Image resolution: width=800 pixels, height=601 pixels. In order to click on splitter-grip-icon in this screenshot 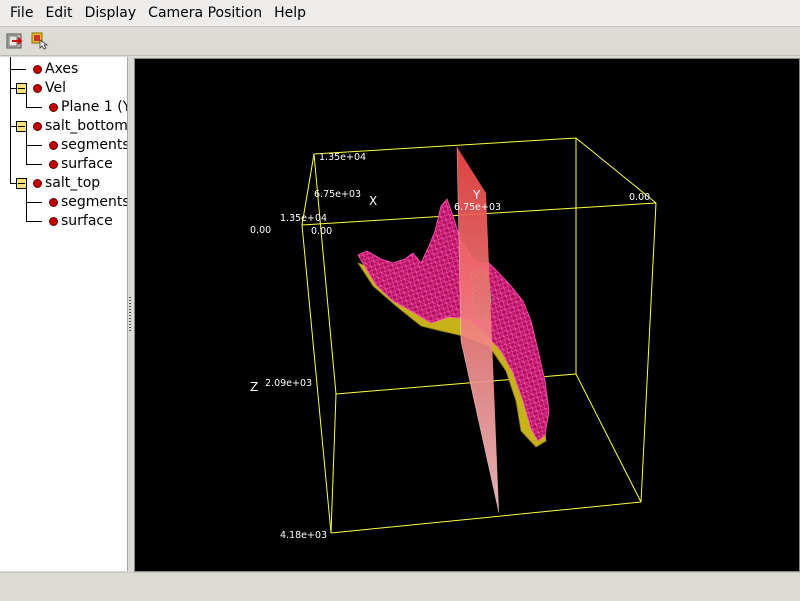, I will do `click(130, 315)`.